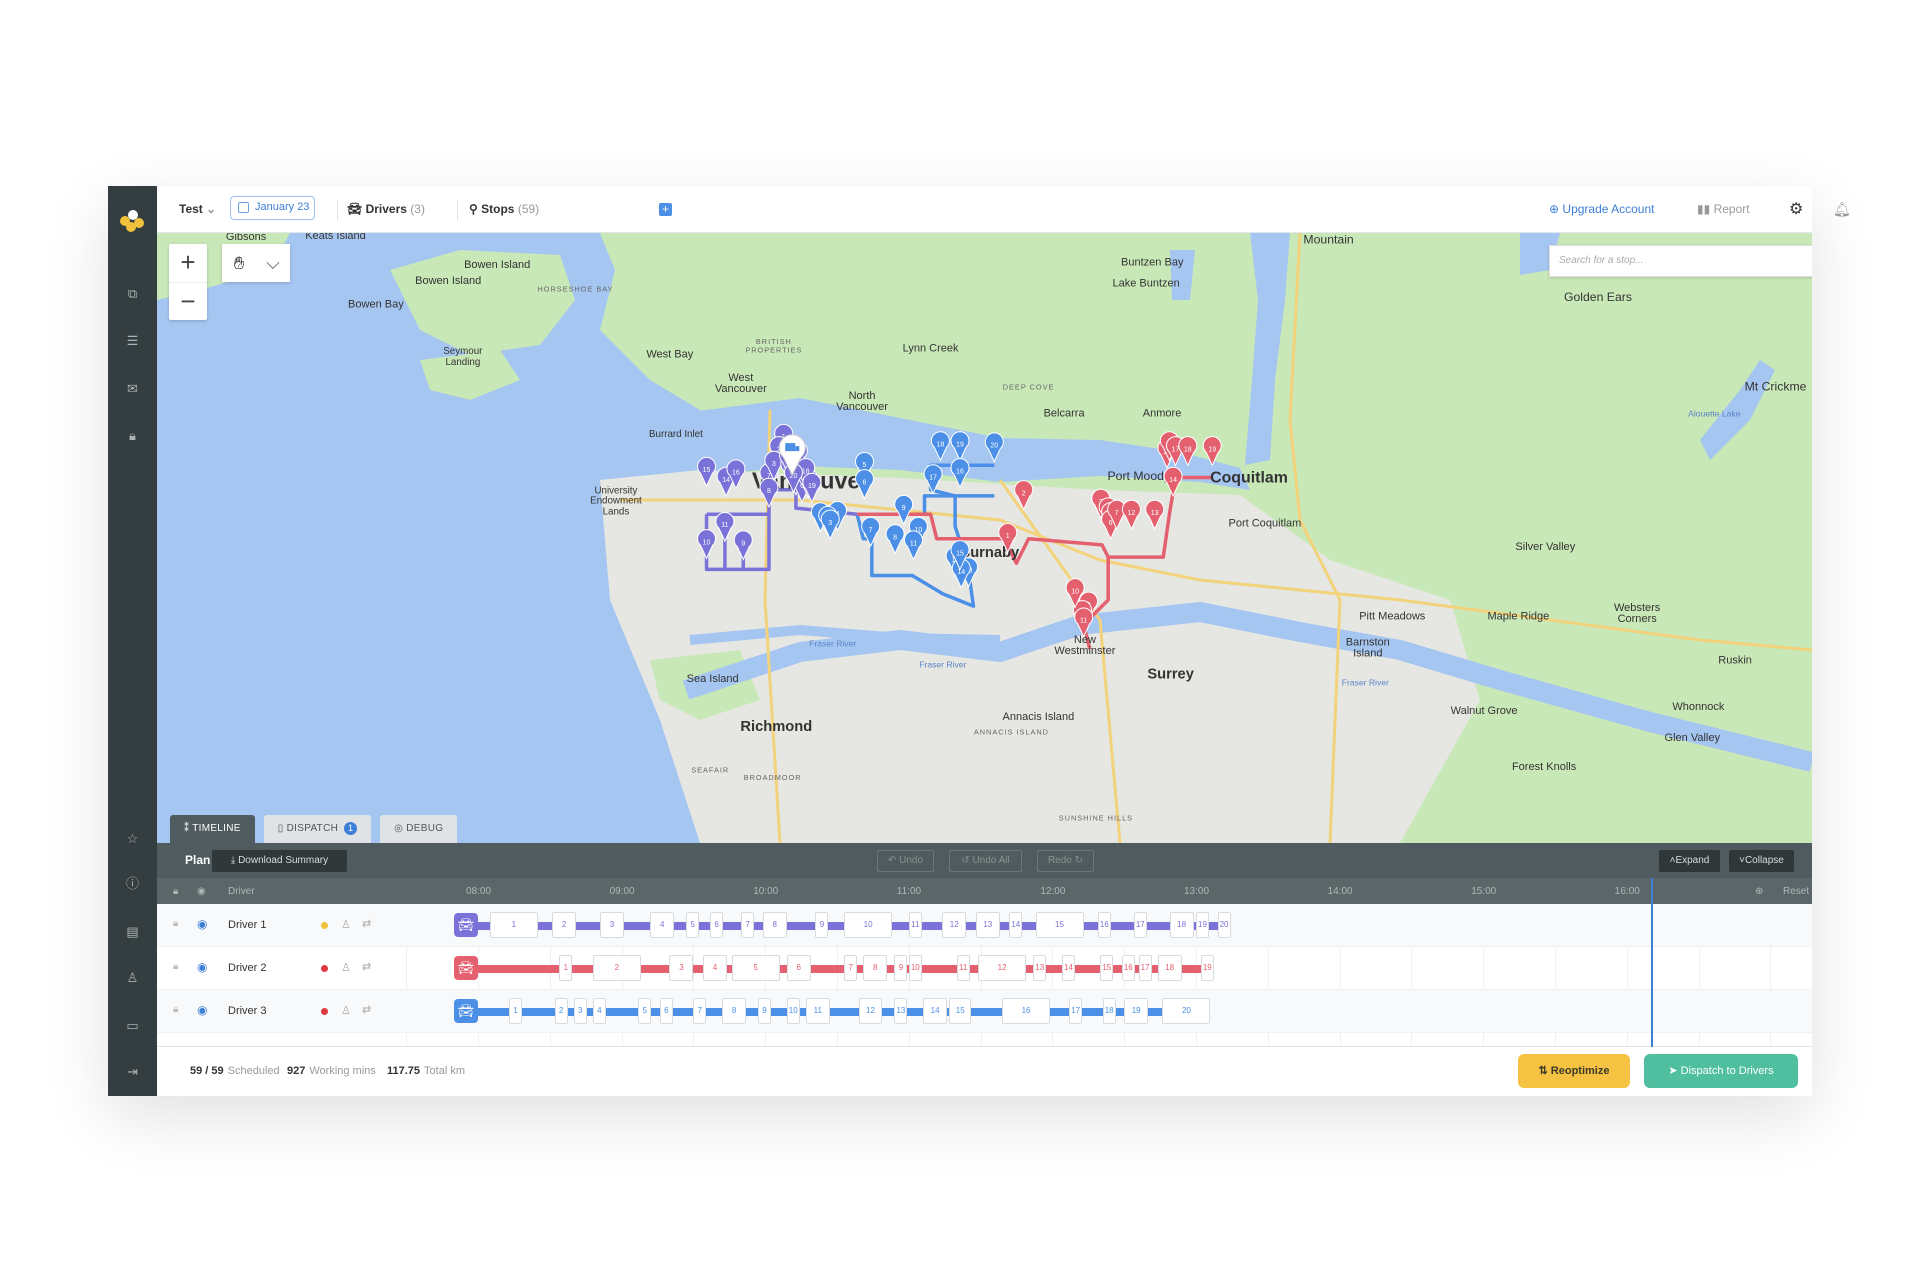  What do you see at coordinates (1689, 861) in the screenshot?
I see `expand-button: ˄Expand` at bounding box center [1689, 861].